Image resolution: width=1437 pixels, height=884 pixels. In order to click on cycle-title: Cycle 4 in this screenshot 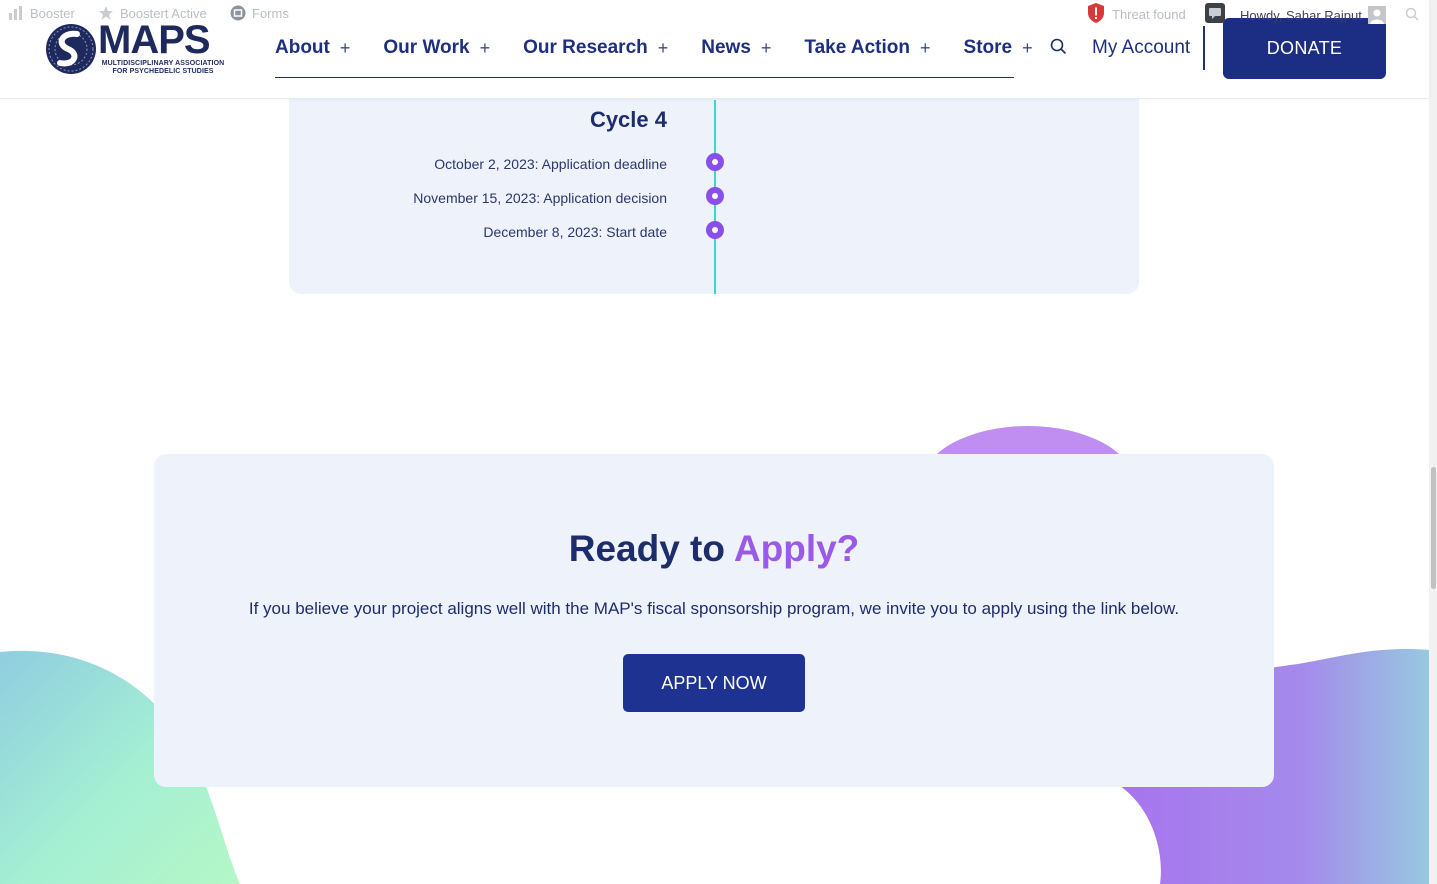, I will do `click(628, 119)`.